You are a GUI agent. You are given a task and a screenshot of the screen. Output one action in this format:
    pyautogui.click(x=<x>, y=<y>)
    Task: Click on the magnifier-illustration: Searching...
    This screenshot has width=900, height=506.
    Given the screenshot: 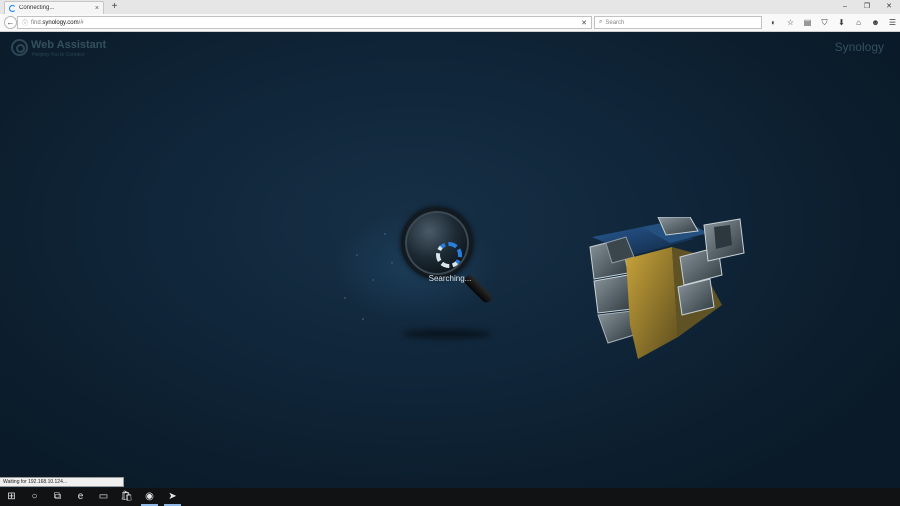 What is the action you would take?
    pyautogui.click(x=450, y=256)
    